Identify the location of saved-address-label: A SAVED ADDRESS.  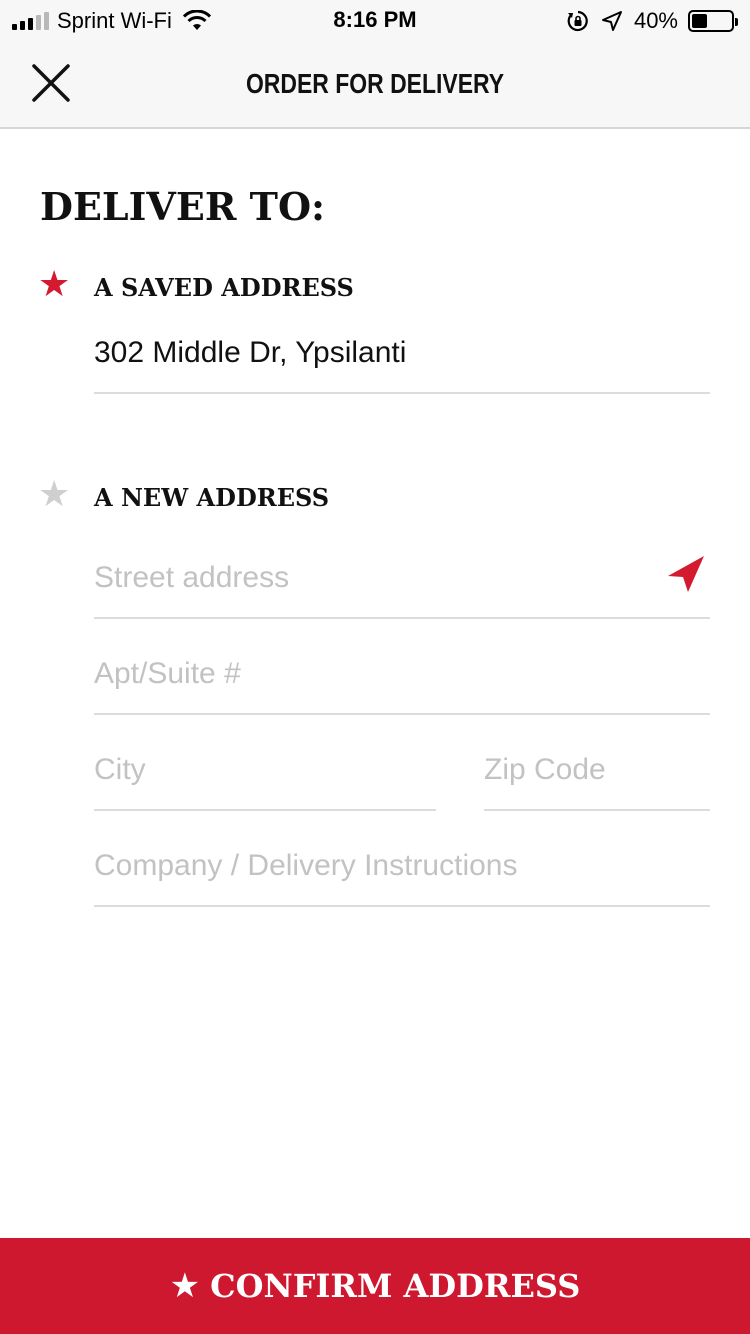
(224, 287).